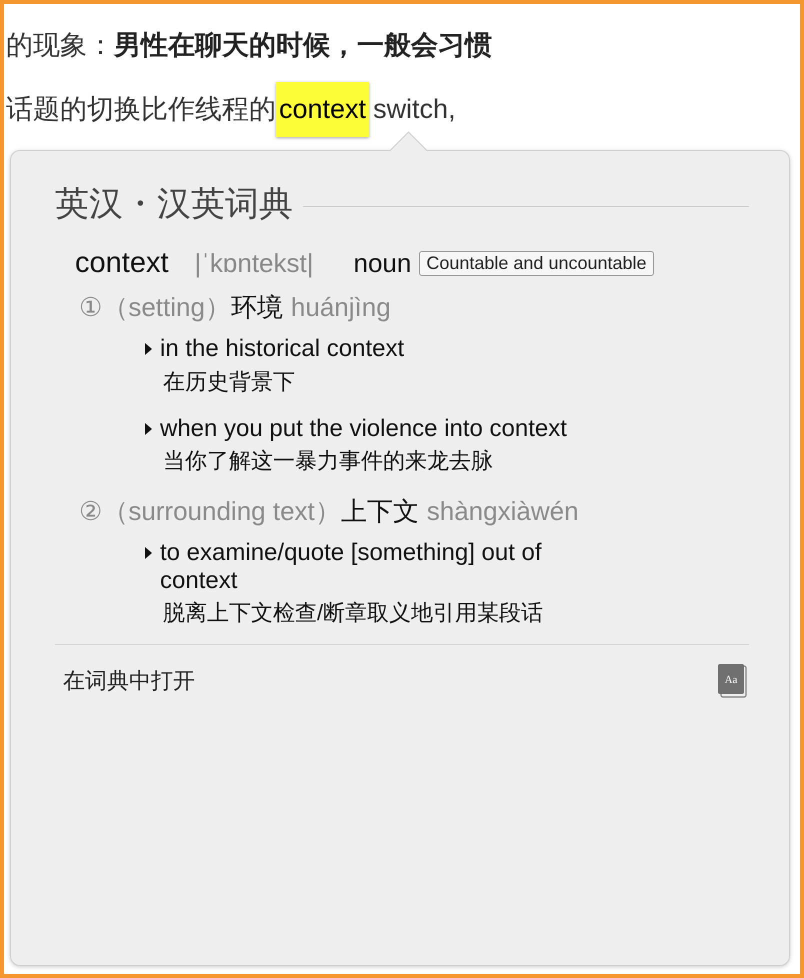 Image resolution: width=804 pixels, height=978 pixels. Describe the element at coordinates (90, 512) in the screenshot. I see `sense-number: ②` at that location.